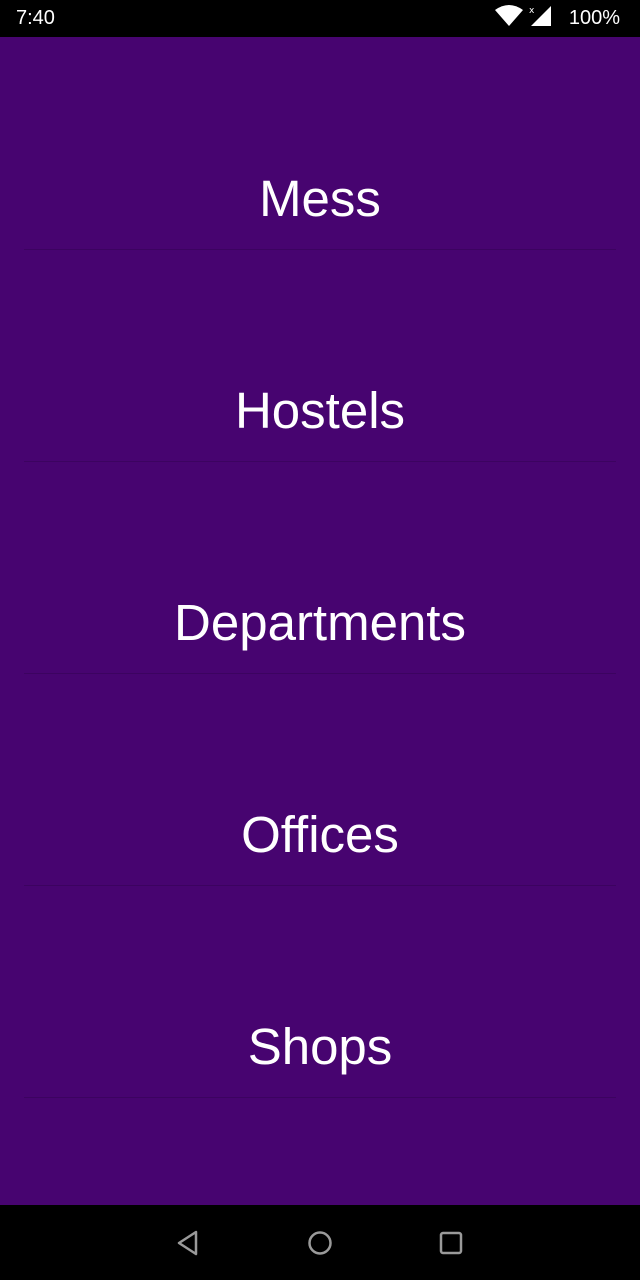  I want to click on battery-level: 100%, so click(594, 18).